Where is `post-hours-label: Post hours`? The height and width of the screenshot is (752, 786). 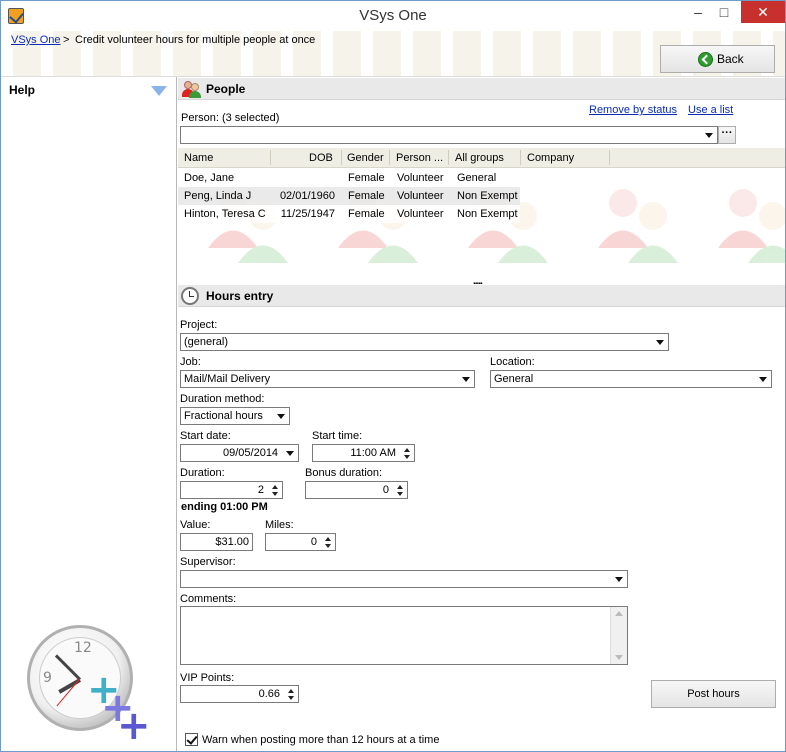
post-hours-label: Post hours is located at coordinates (713, 694).